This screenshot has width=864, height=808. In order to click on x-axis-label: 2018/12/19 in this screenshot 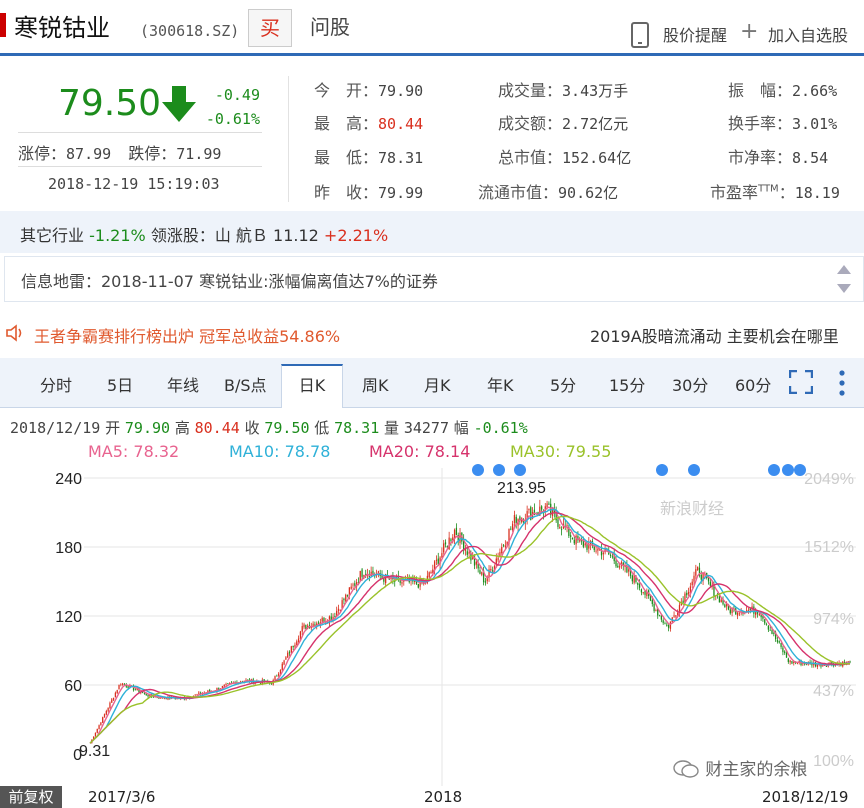, I will do `click(805, 797)`.